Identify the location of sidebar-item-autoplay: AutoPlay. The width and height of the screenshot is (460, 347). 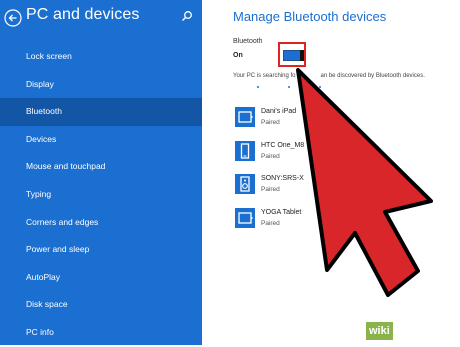
(101, 278).